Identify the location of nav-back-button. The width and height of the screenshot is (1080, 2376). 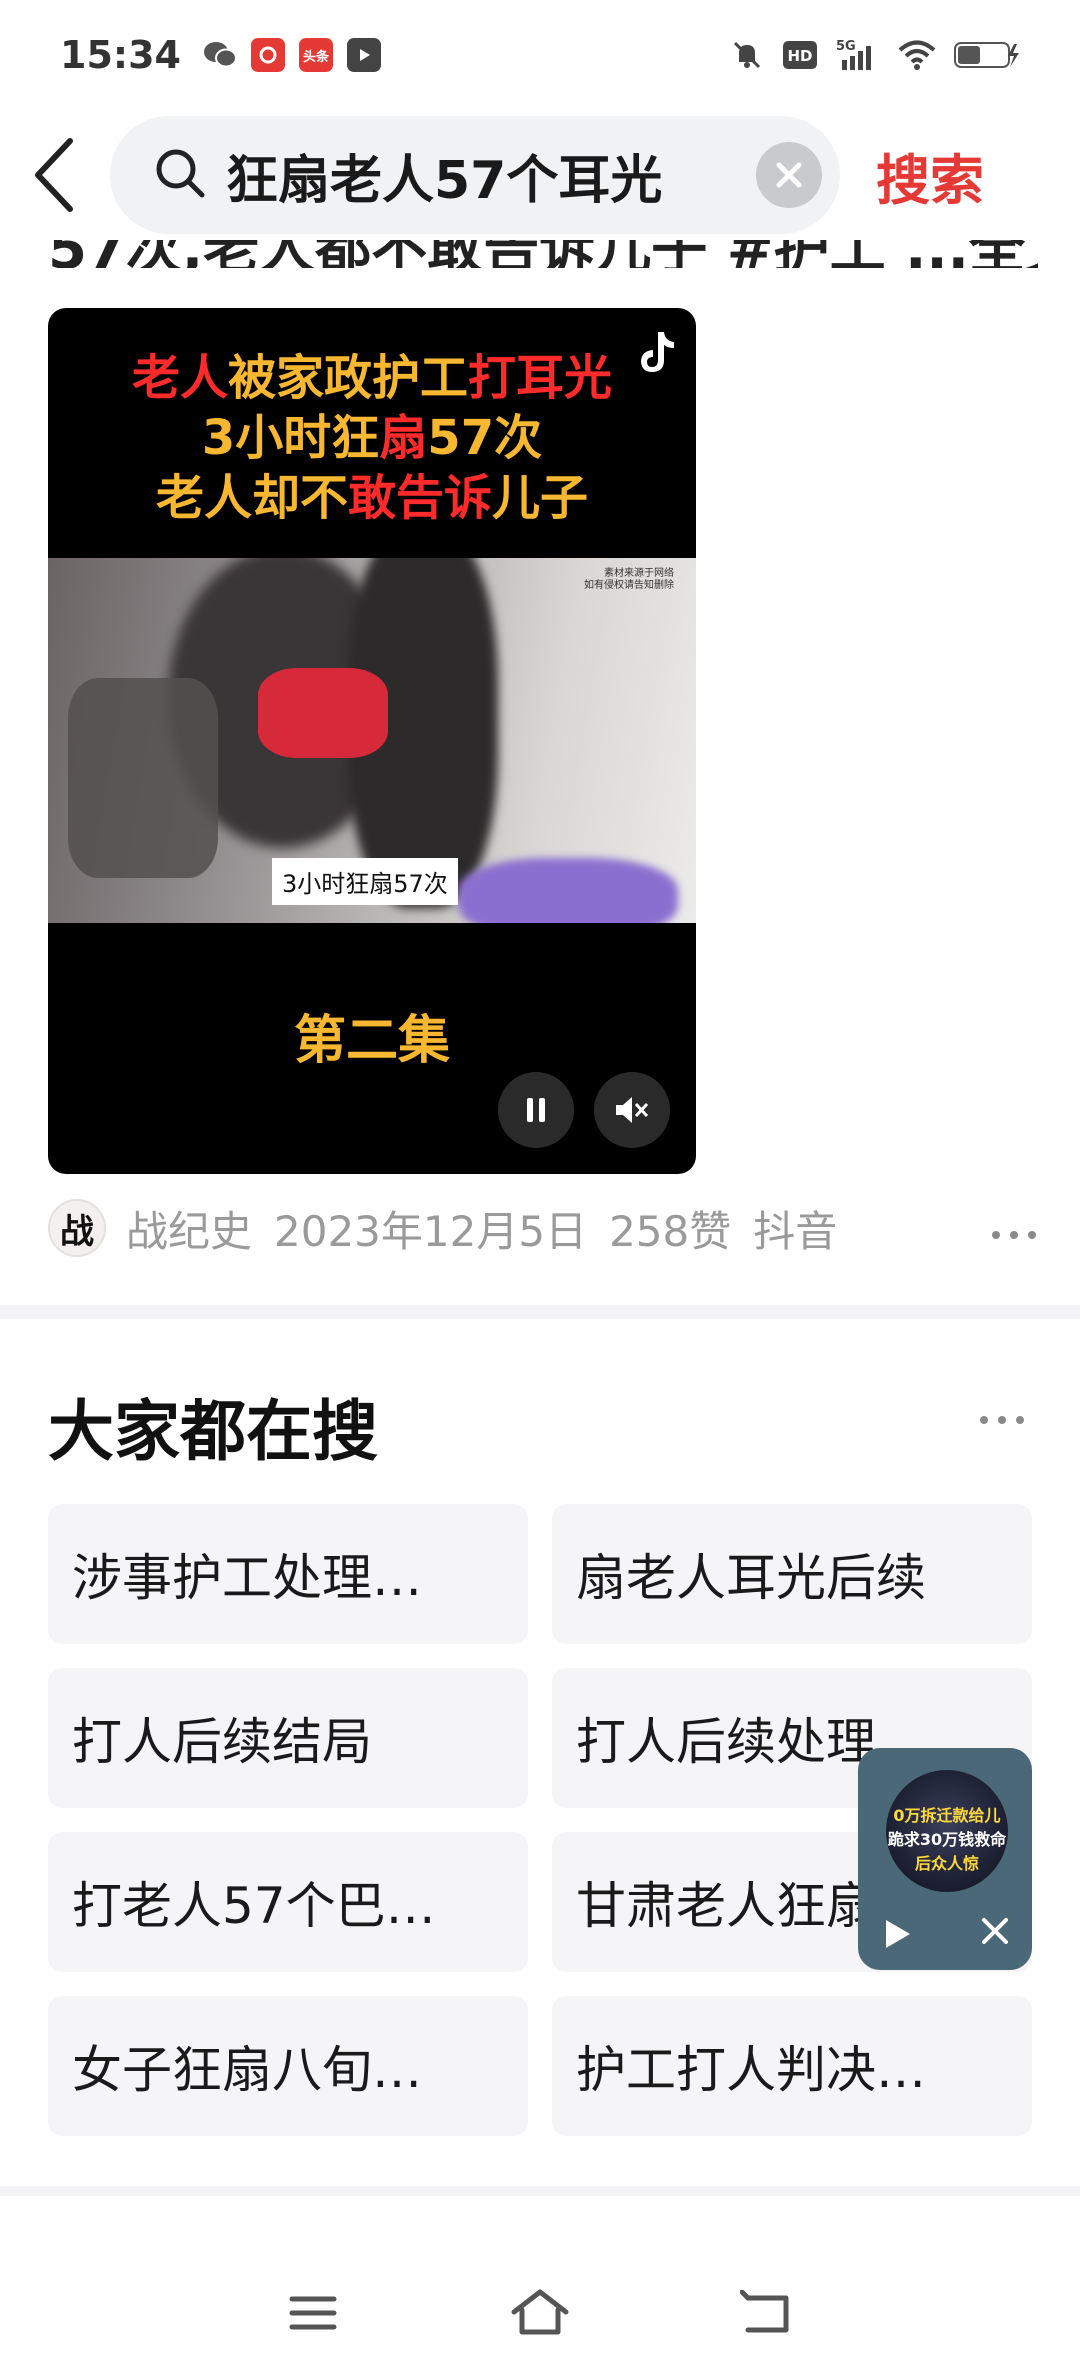
(767, 2313).